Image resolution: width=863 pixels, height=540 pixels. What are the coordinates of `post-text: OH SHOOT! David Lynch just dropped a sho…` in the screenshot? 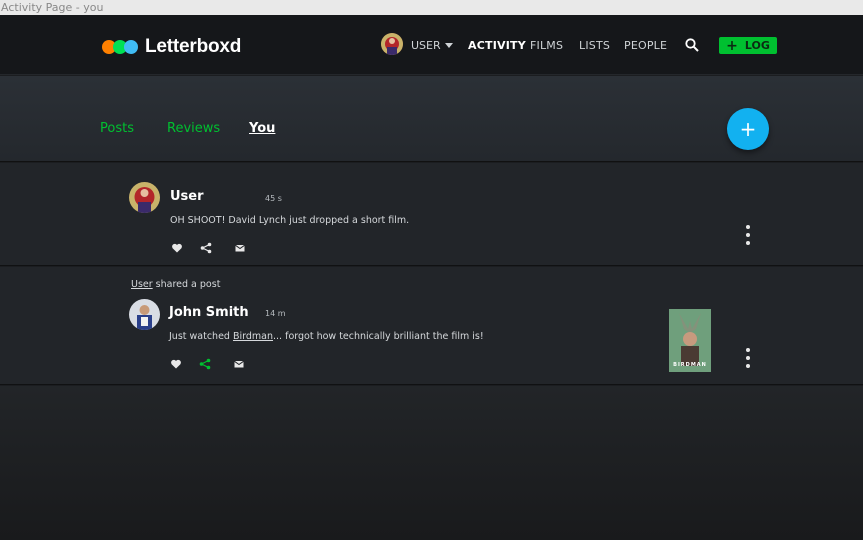 It's located at (290, 220).